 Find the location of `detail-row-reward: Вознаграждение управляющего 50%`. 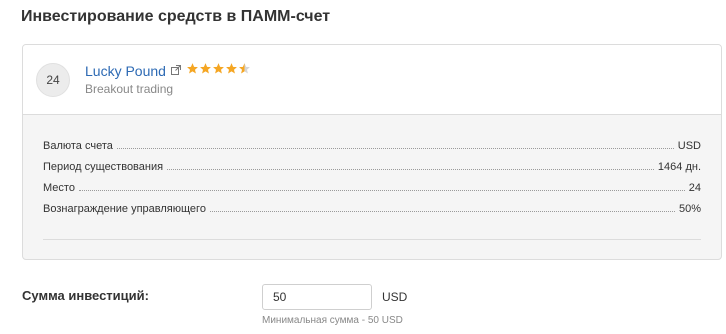

detail-row-reward: Вознаграждение управляющего 50% is located at coordinates (372, 207).